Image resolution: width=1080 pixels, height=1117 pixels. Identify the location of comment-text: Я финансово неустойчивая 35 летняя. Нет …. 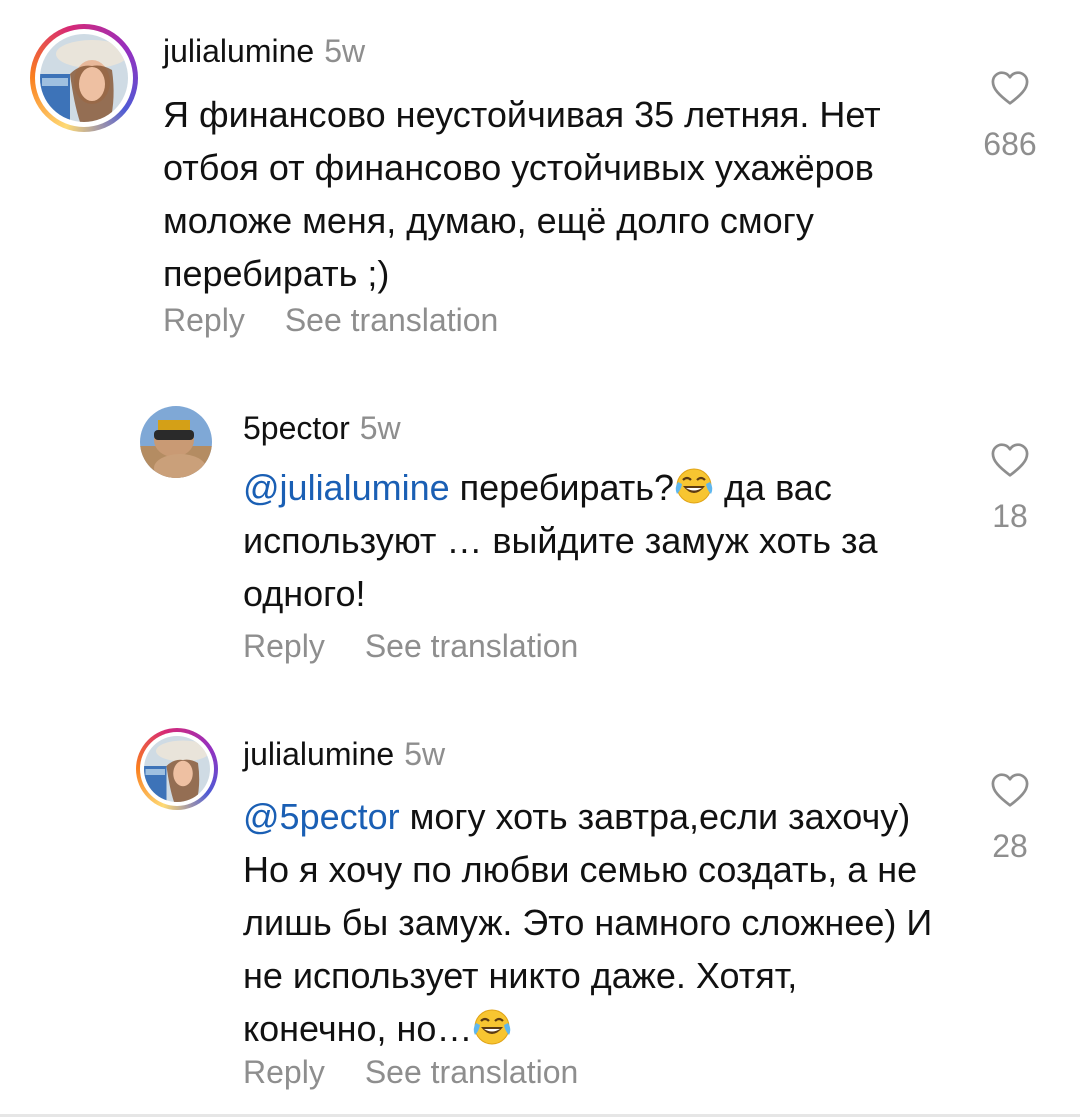
(522, 194).